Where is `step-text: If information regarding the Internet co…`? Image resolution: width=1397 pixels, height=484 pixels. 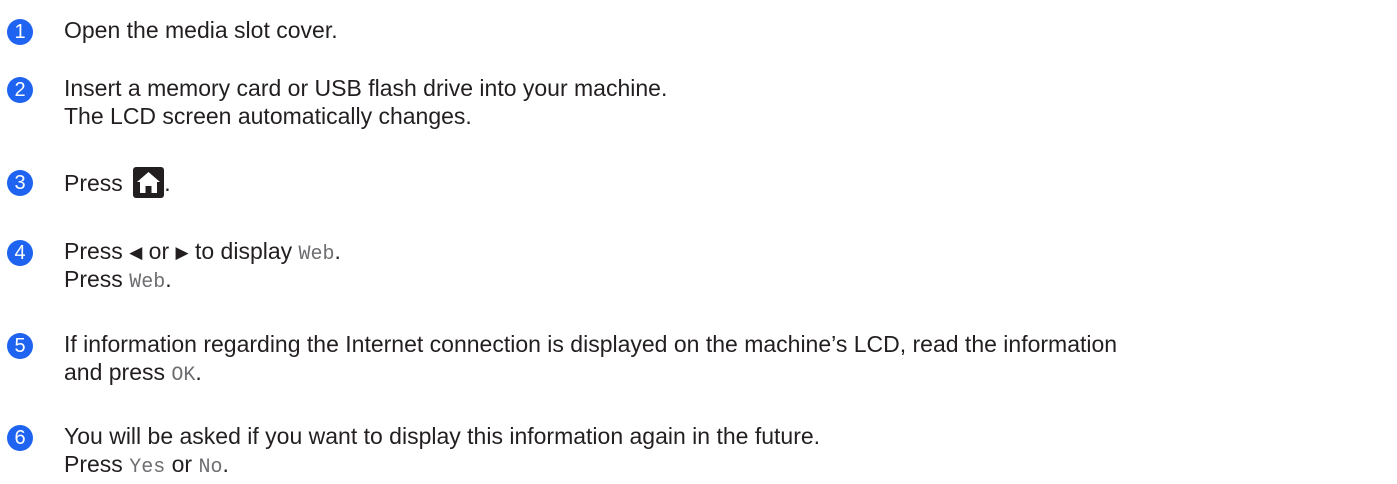 step-text: If information regarding the Internet co… is located at coordinates (591, 358).